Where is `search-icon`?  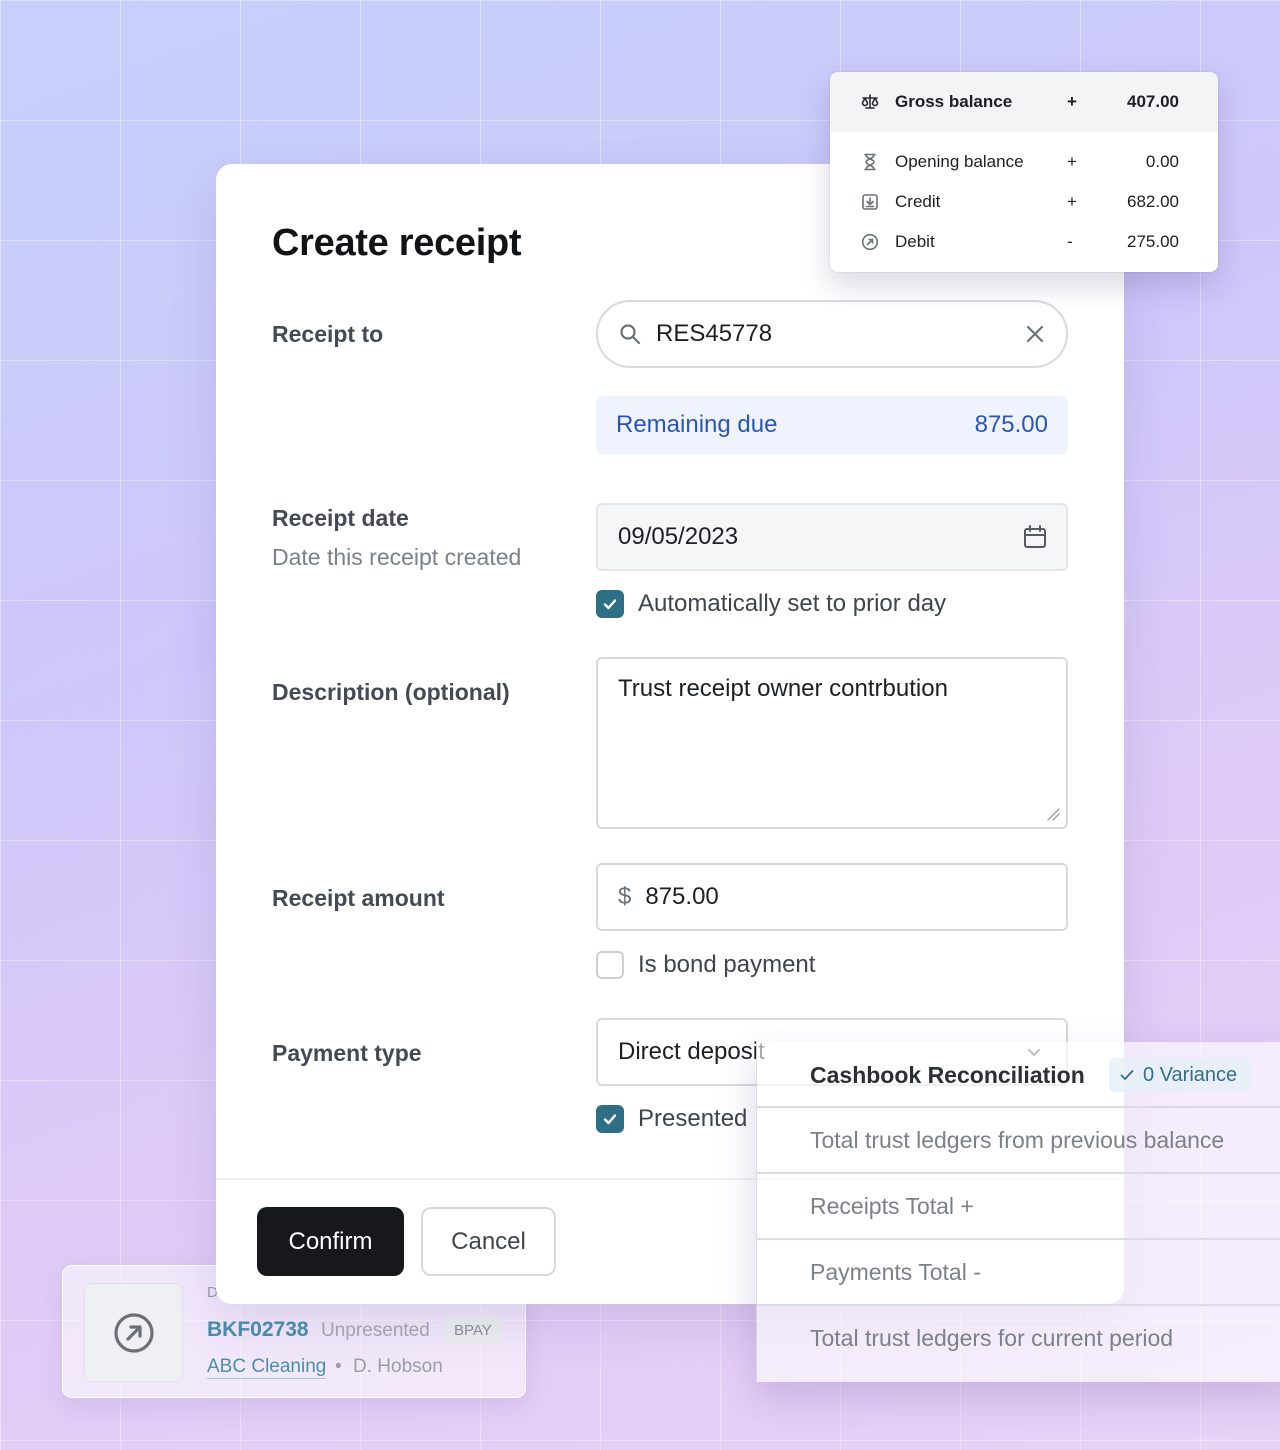
search-icon is located at coordinates (630, 334).